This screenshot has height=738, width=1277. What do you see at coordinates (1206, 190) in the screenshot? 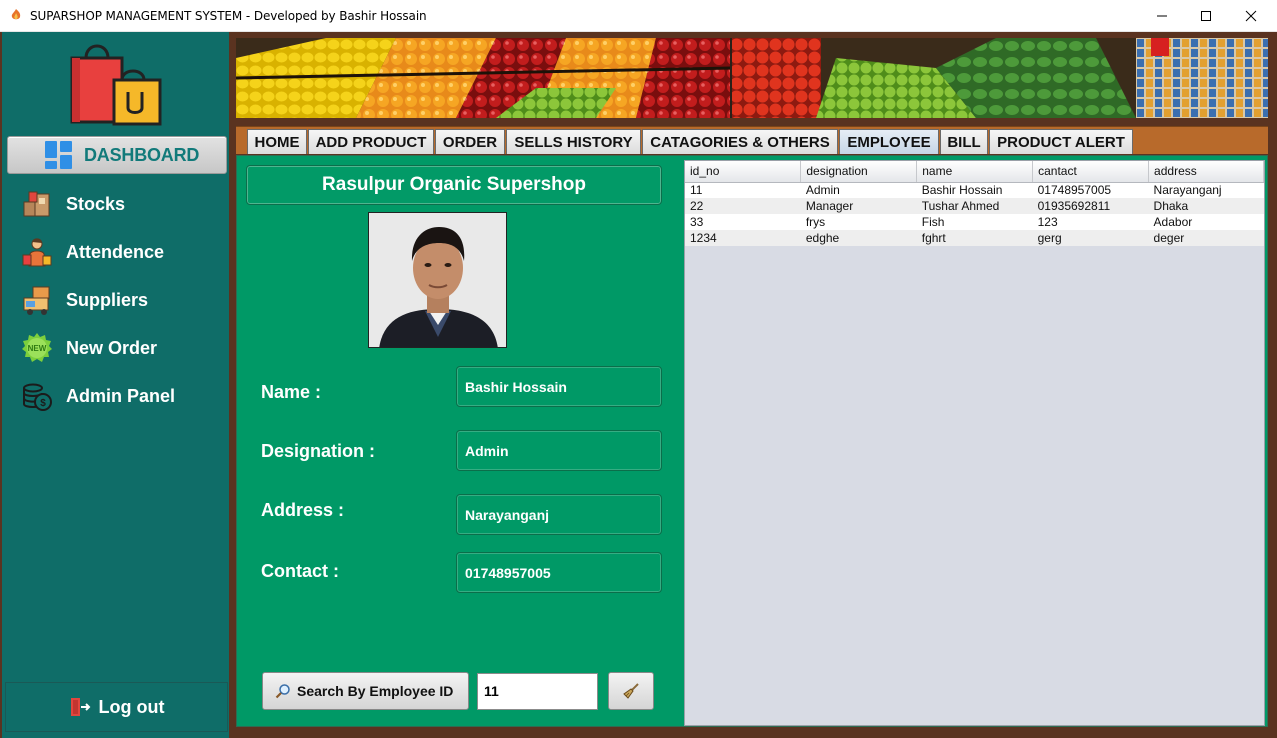
I see `table-cell: Narayanganj` at bounding box center [1206, 190].